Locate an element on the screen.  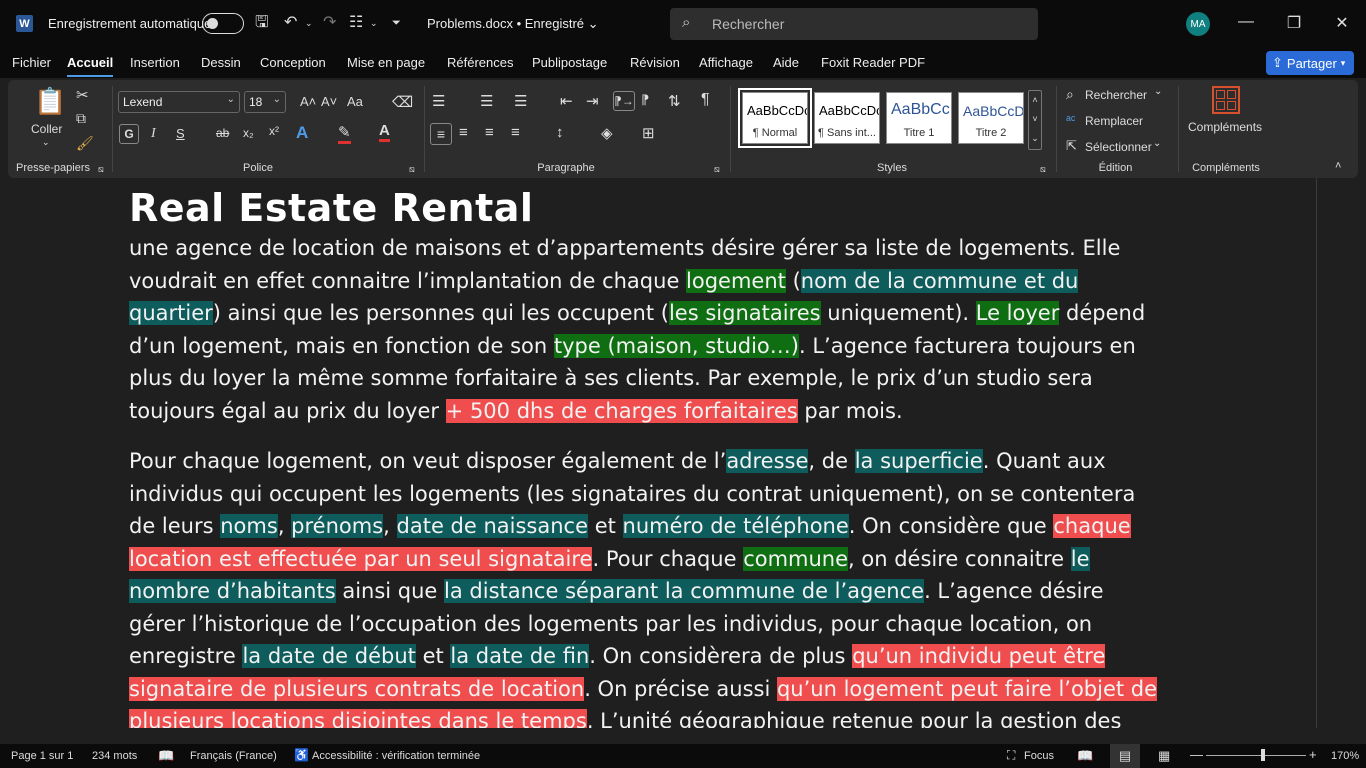
proofing-icon: 📖 is located at coordinates (166, 756).